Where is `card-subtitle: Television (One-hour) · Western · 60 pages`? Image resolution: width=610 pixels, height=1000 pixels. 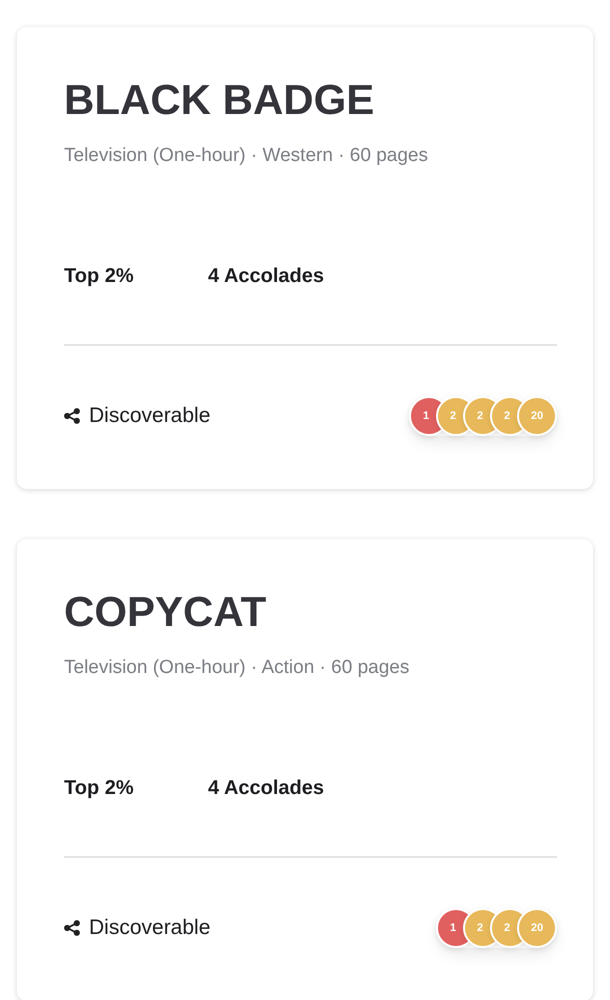
card-subtitle: Television (One-hour) · Western · 60 pages is located at coordinates (246, 156).